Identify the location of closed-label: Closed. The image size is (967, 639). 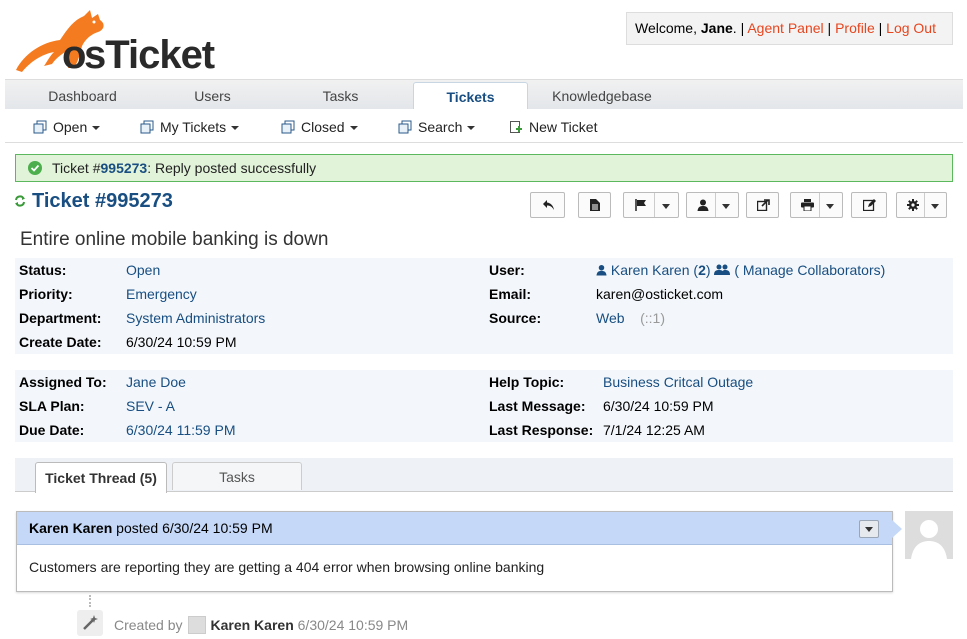
(323, 127).